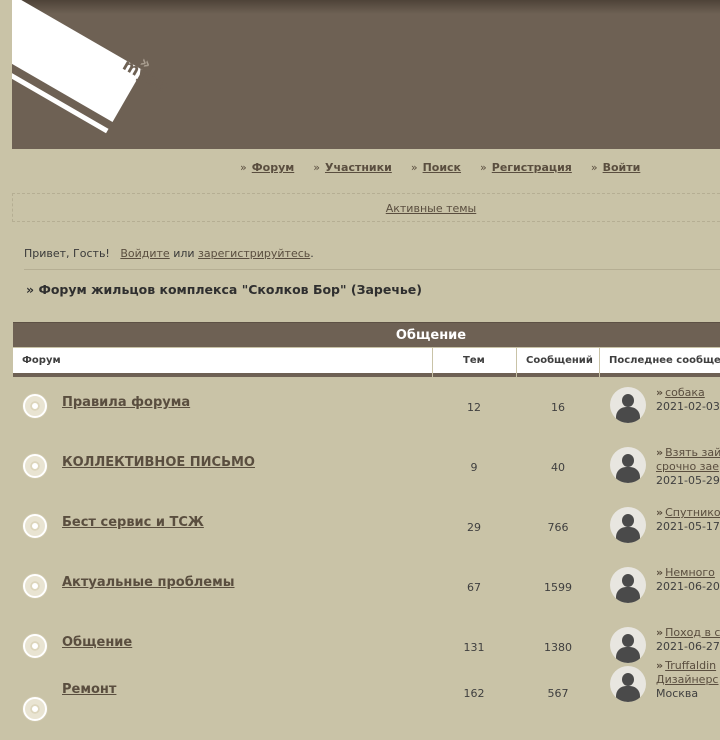 This screenshot has width=720, height=740. What do you see at coordinates (559, 360) in the screenshot?
I see `column-posts: Сообщений` at bounding box center [559, 360].